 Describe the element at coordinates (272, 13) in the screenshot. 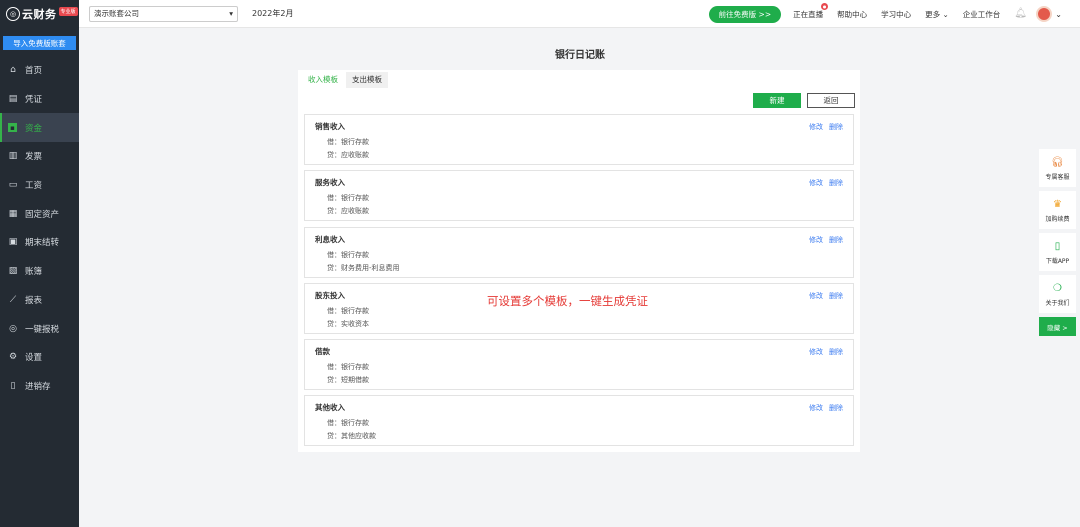

I see `accounting-period: 2022年2月` at that location.